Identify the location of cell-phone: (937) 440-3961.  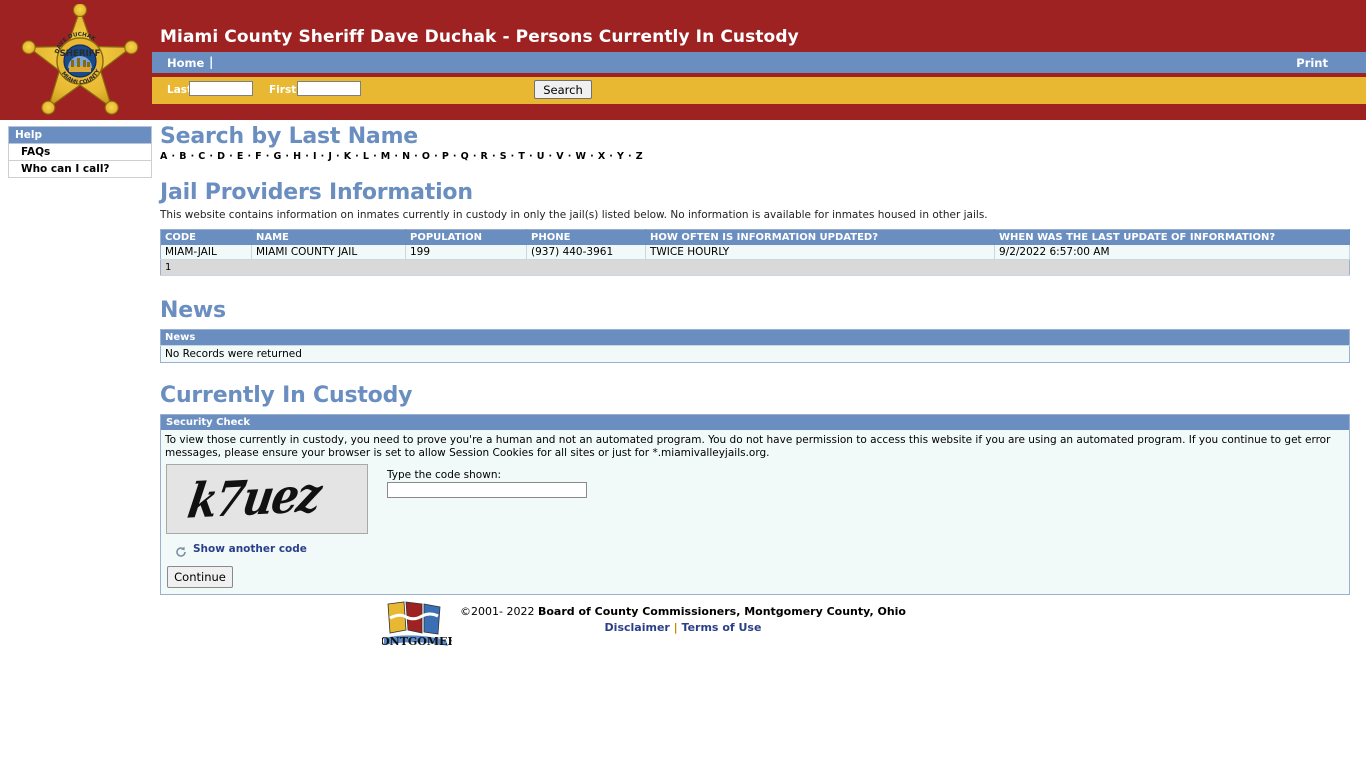
(586, 252).